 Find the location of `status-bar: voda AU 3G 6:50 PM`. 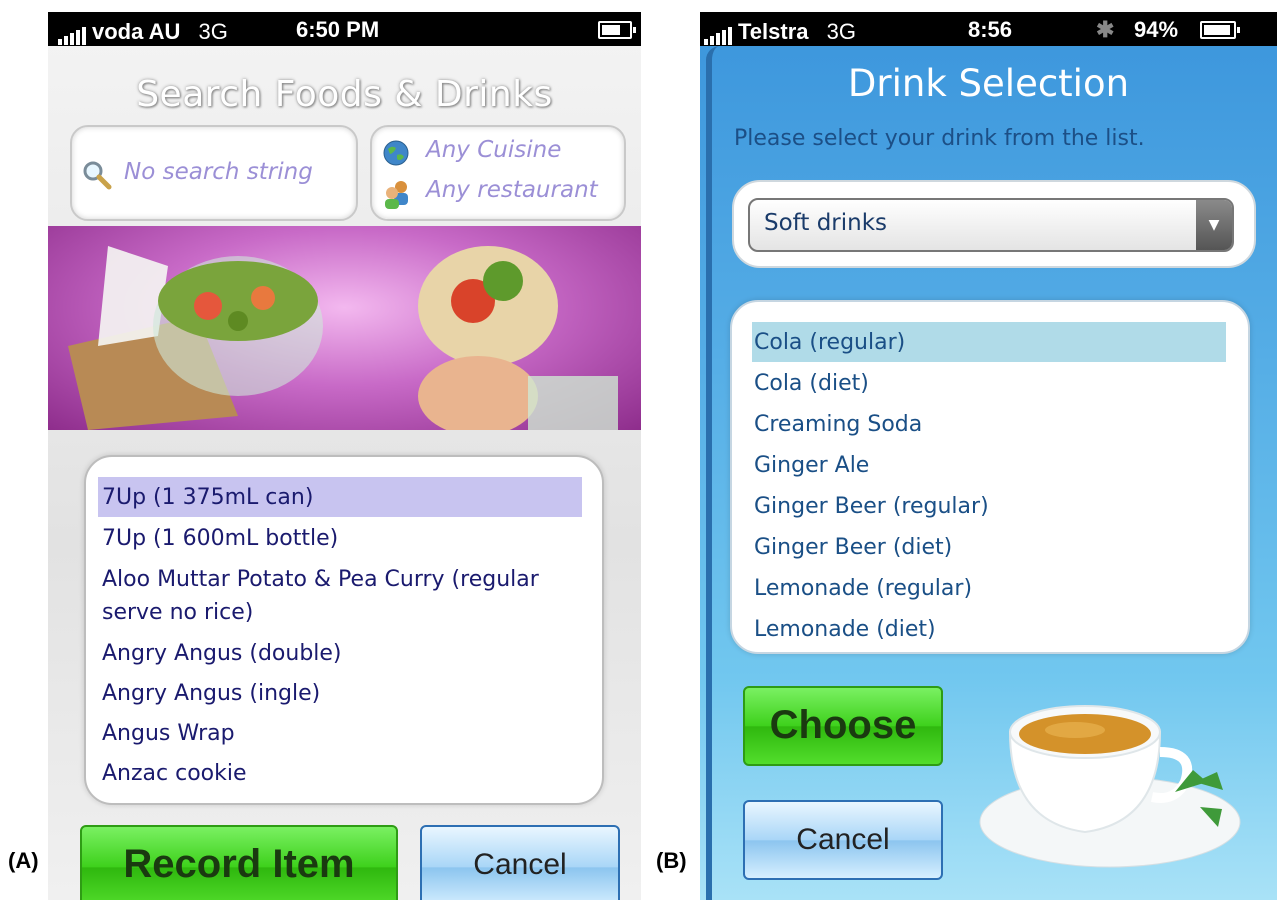

status-bar: voda AU 3G 6:50 PM is located at coordinates (344, 29).